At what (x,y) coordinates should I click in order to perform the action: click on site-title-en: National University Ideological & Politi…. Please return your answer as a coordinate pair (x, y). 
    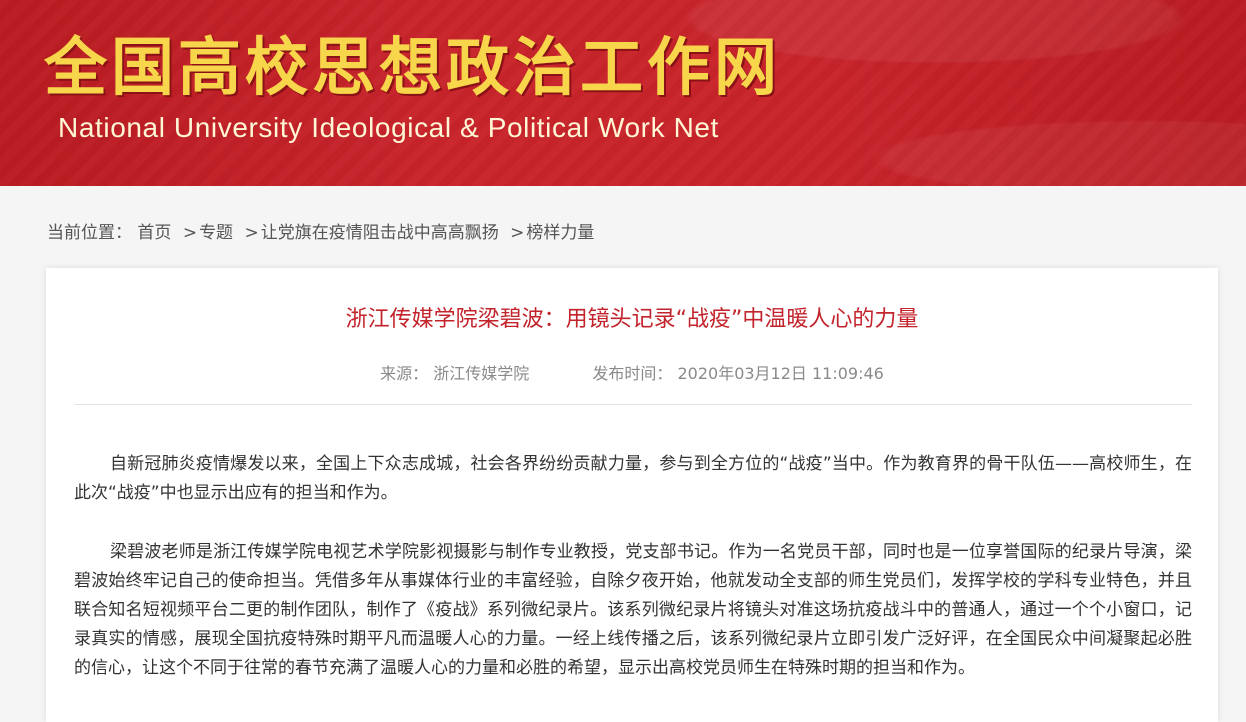
    Looking at the image, I should click on (388, 127).